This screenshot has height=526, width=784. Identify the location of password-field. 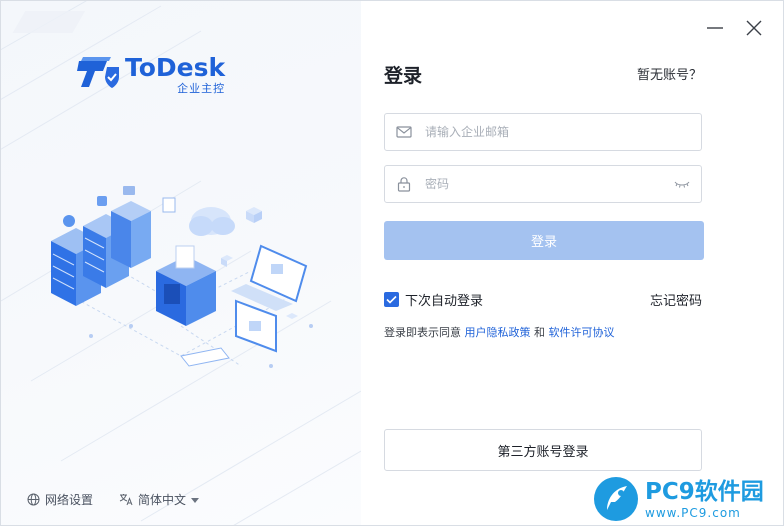
(543, 184).